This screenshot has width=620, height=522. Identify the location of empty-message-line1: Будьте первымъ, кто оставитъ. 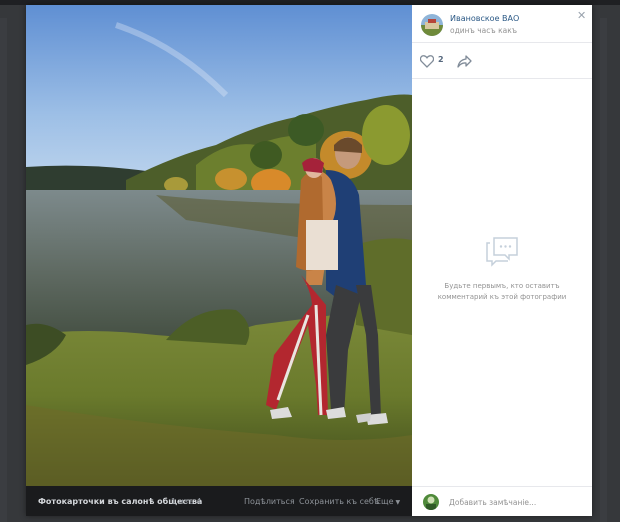
(502, 286).